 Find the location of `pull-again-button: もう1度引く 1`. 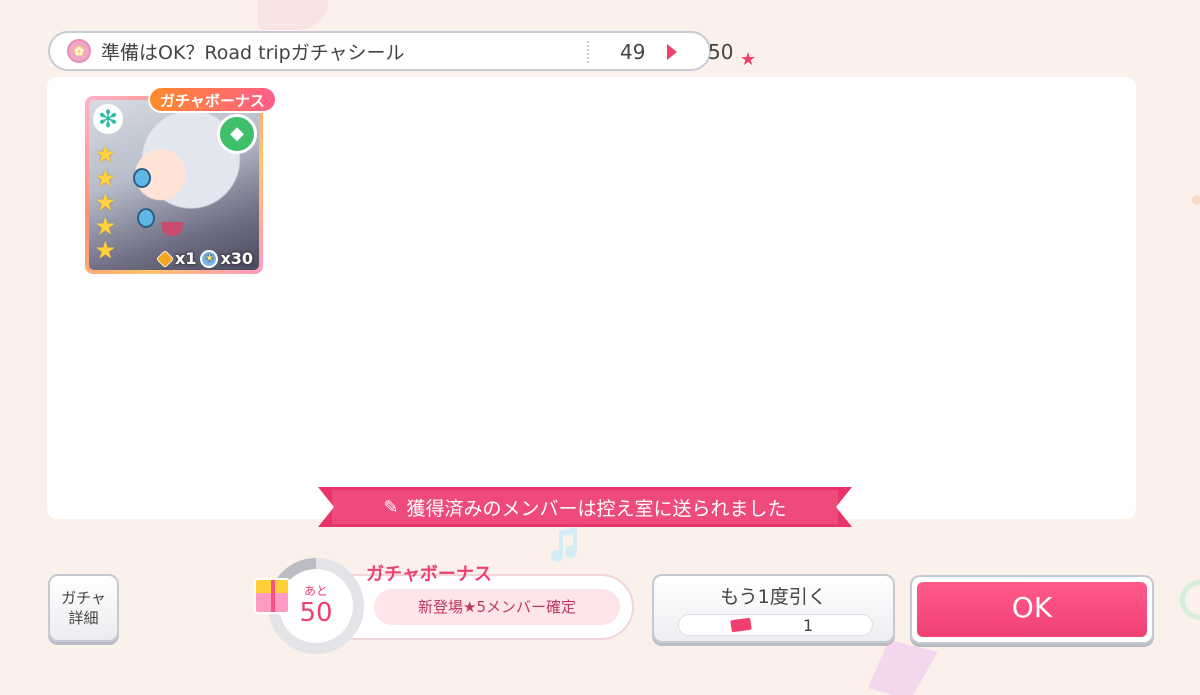

pull-again-button: もう1度引く 1 is located at coordinates (773, 608).